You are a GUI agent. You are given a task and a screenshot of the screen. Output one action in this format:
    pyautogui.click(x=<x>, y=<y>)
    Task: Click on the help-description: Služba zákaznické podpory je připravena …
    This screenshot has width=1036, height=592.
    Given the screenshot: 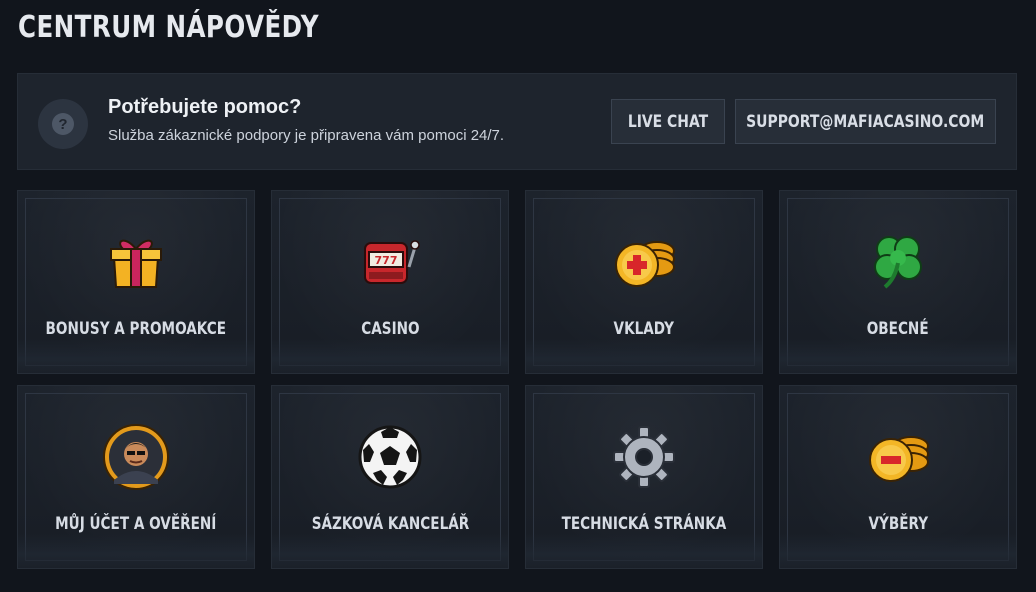 What is the action you would take?
    pyautogui.click(x=306, y=135)
    